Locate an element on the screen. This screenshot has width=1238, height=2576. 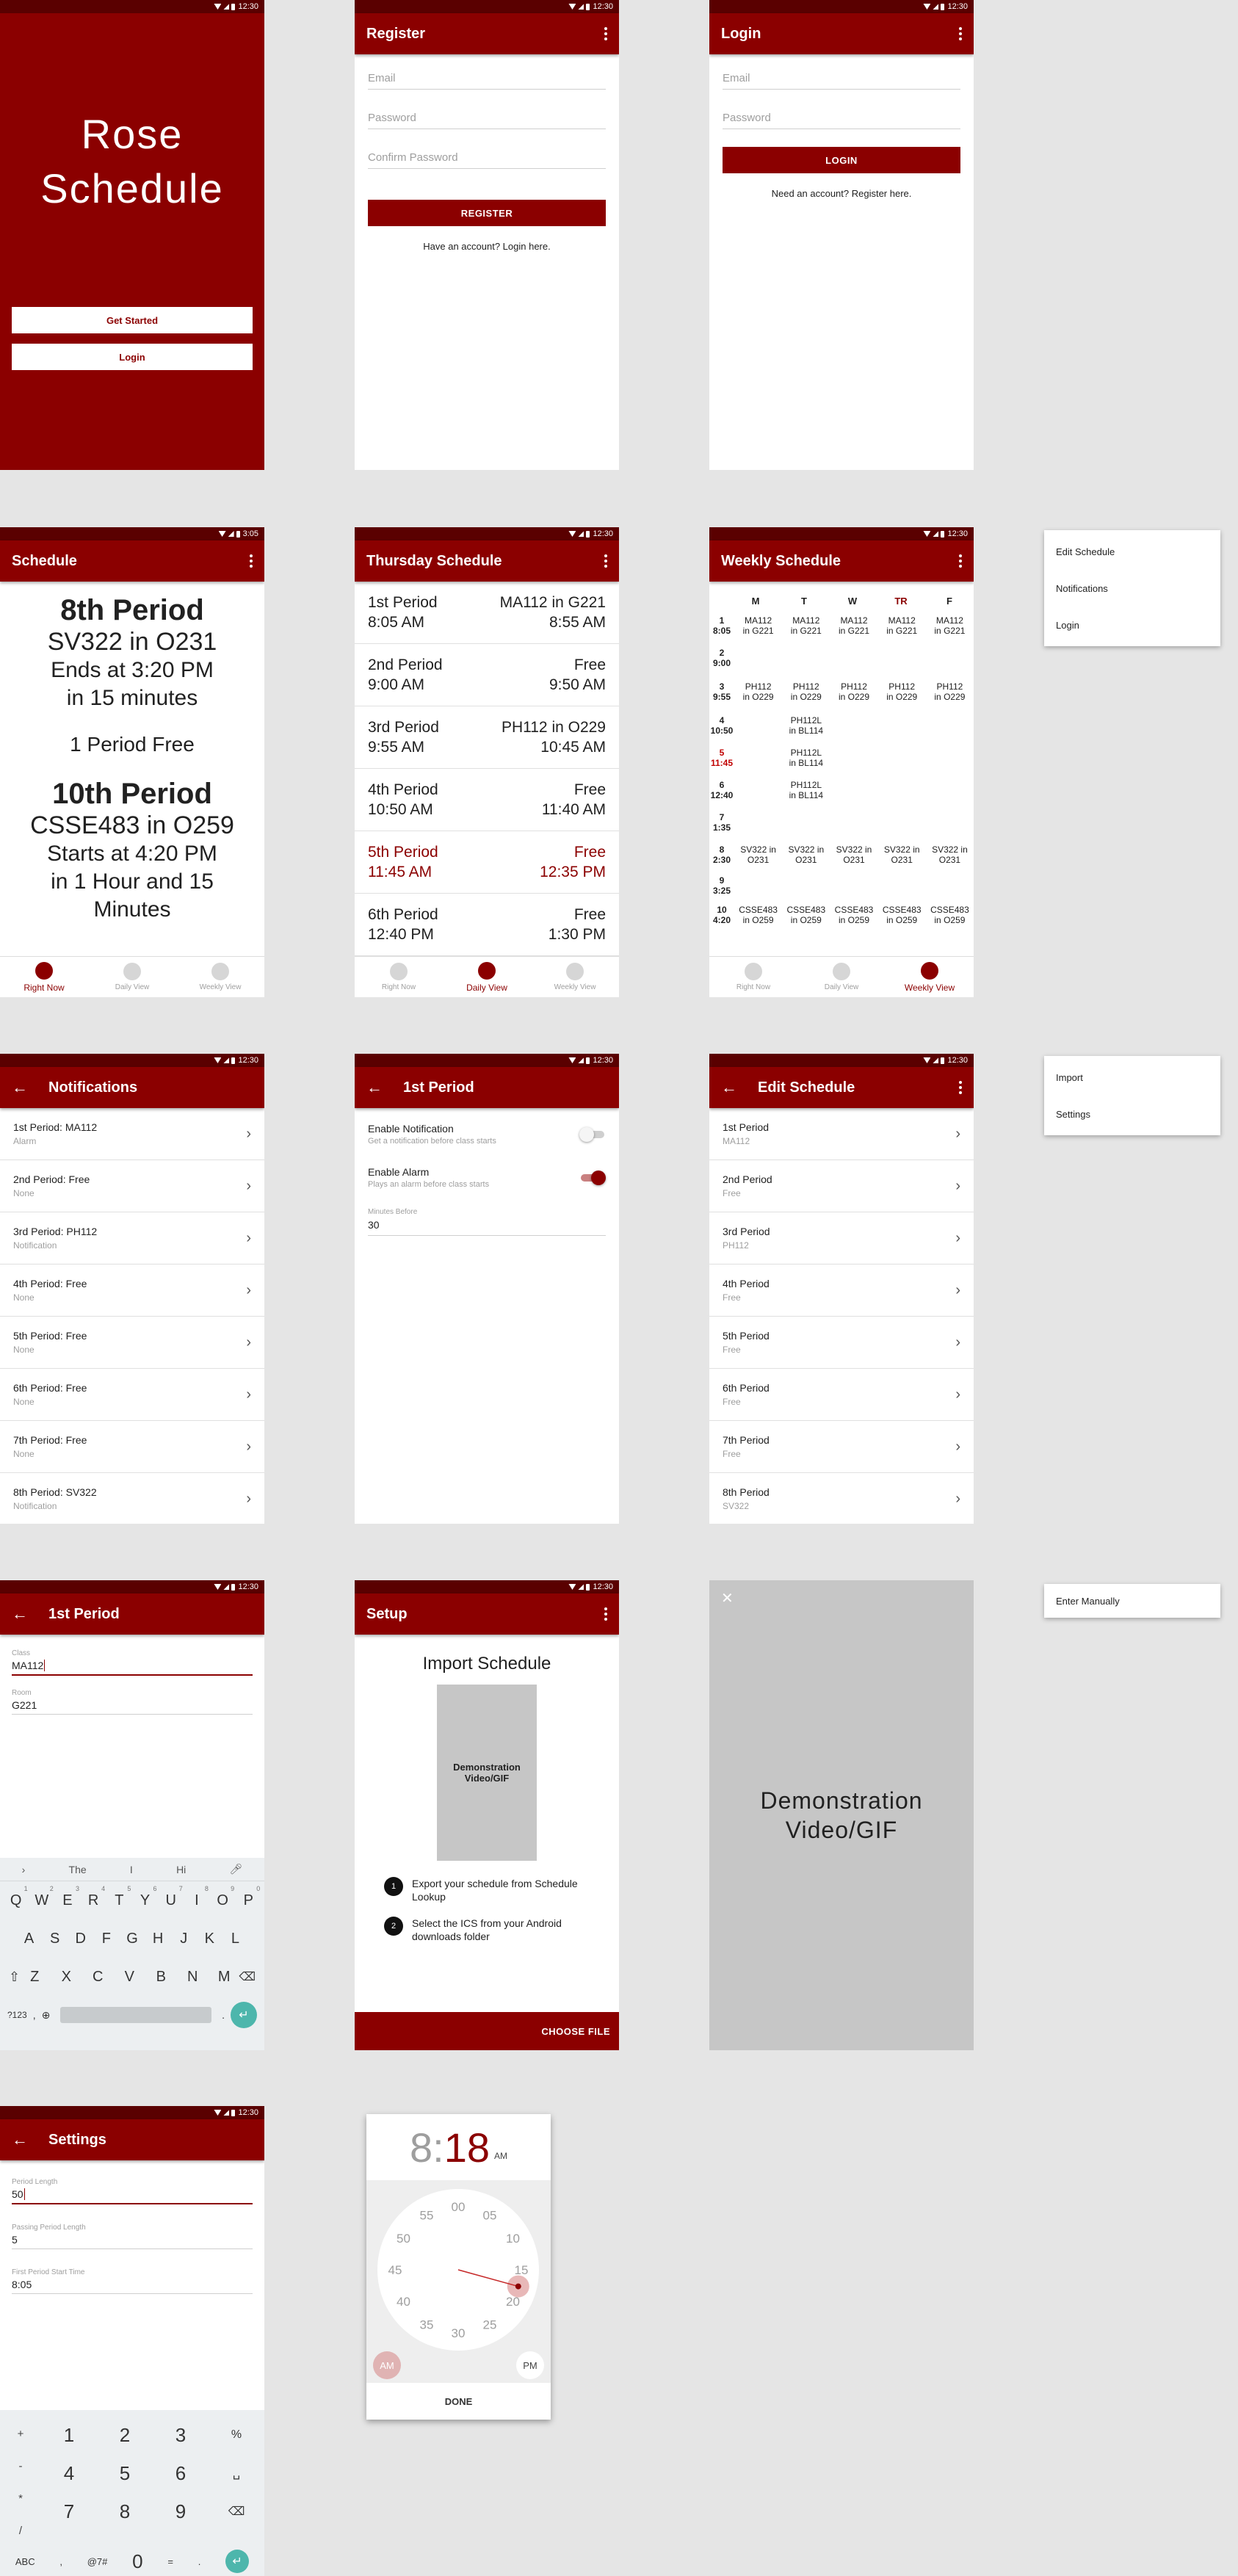
numpad-key: 2 is located at coordinates (125, 2435).